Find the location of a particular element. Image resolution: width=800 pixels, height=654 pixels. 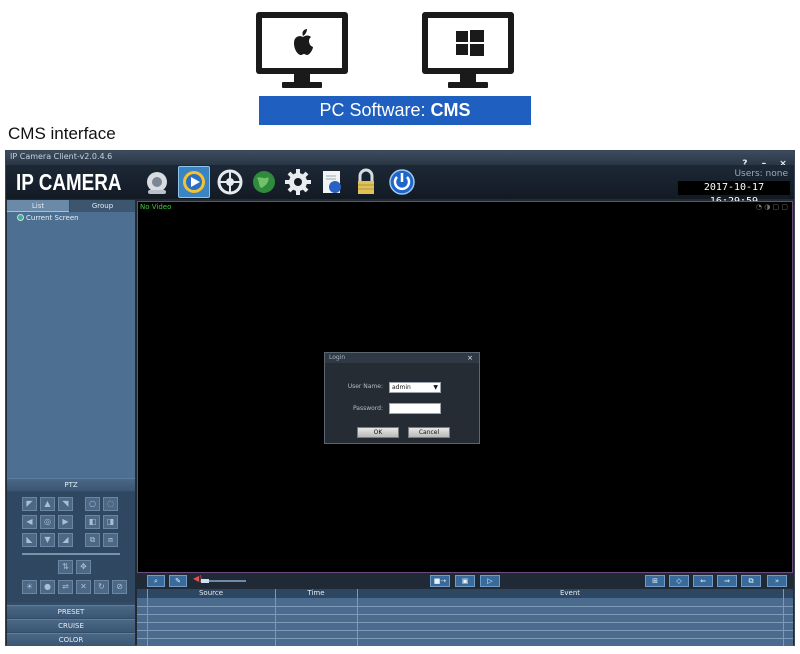

ptz-down-right-button: ◢ is located at coordinates (65, 540).